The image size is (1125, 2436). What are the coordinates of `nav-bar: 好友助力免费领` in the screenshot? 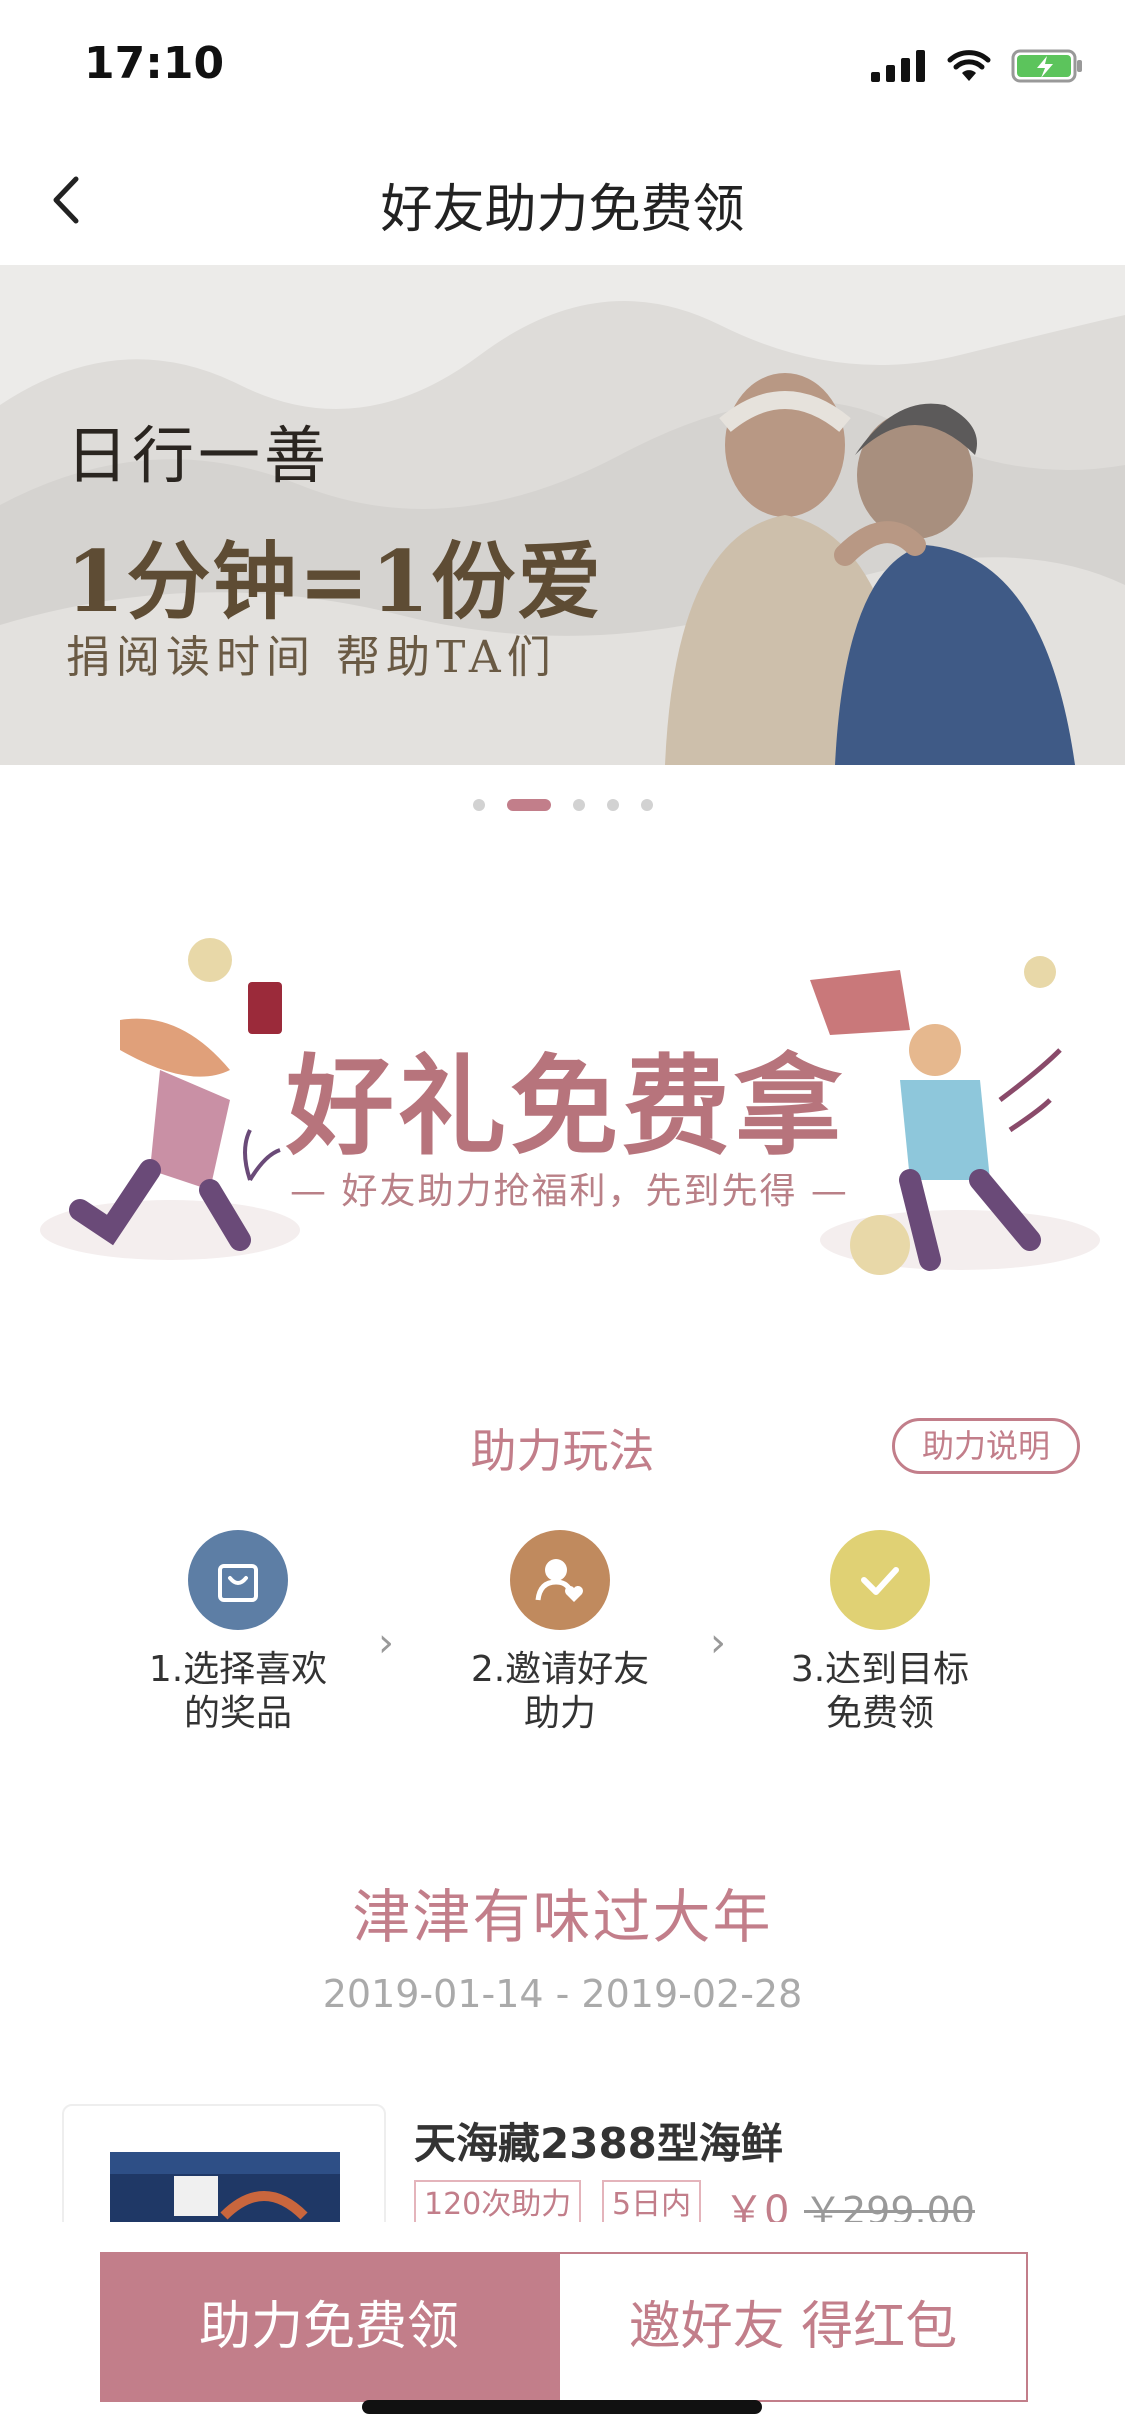 It's located at (562, 200).